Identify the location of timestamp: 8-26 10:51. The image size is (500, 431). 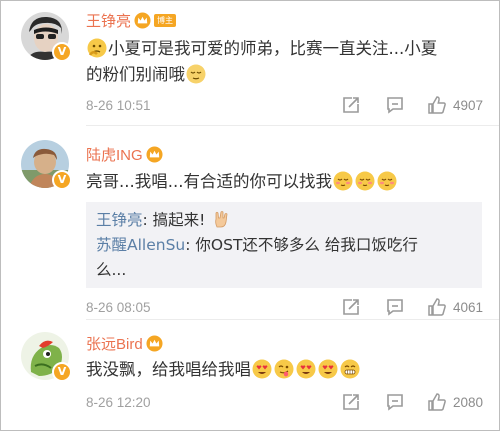
(118, 105).